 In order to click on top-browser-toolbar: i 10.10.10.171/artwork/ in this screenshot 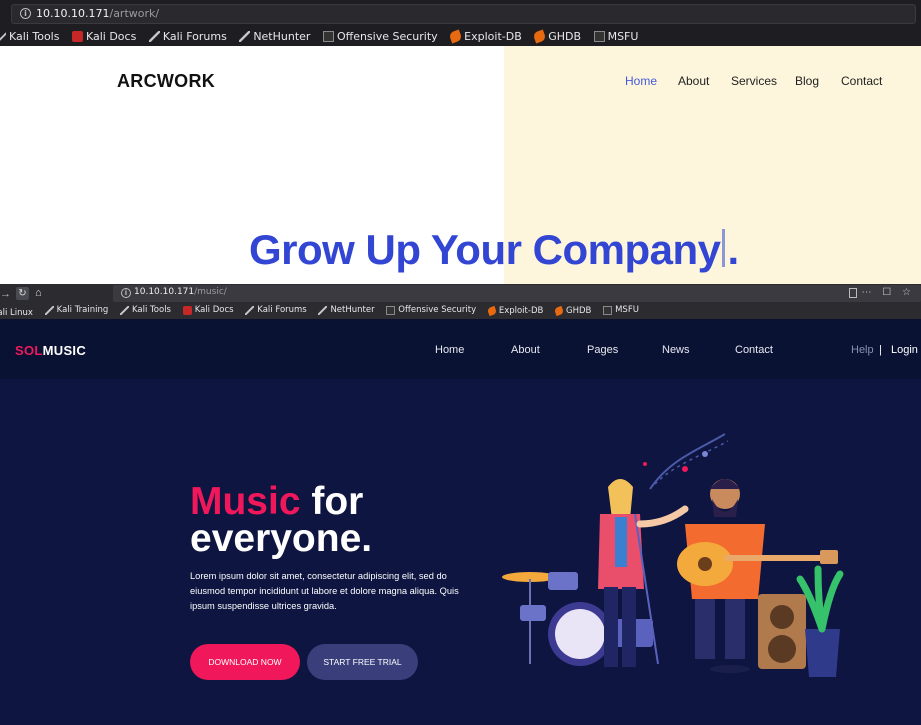, I will do `click(460, 14)`.